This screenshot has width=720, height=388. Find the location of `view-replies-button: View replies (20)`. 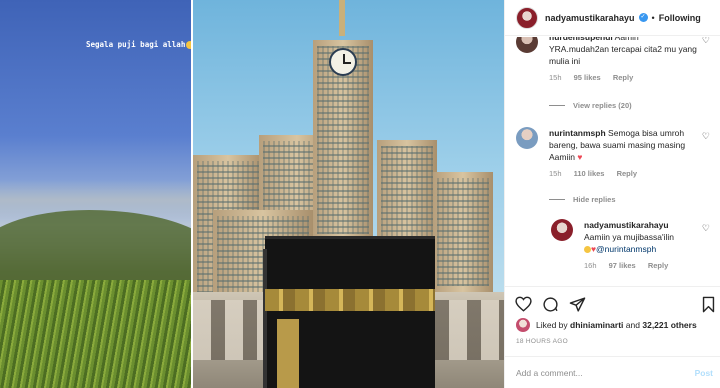

view-replies-button: View replies (20) is located at coordinates (590, 105).